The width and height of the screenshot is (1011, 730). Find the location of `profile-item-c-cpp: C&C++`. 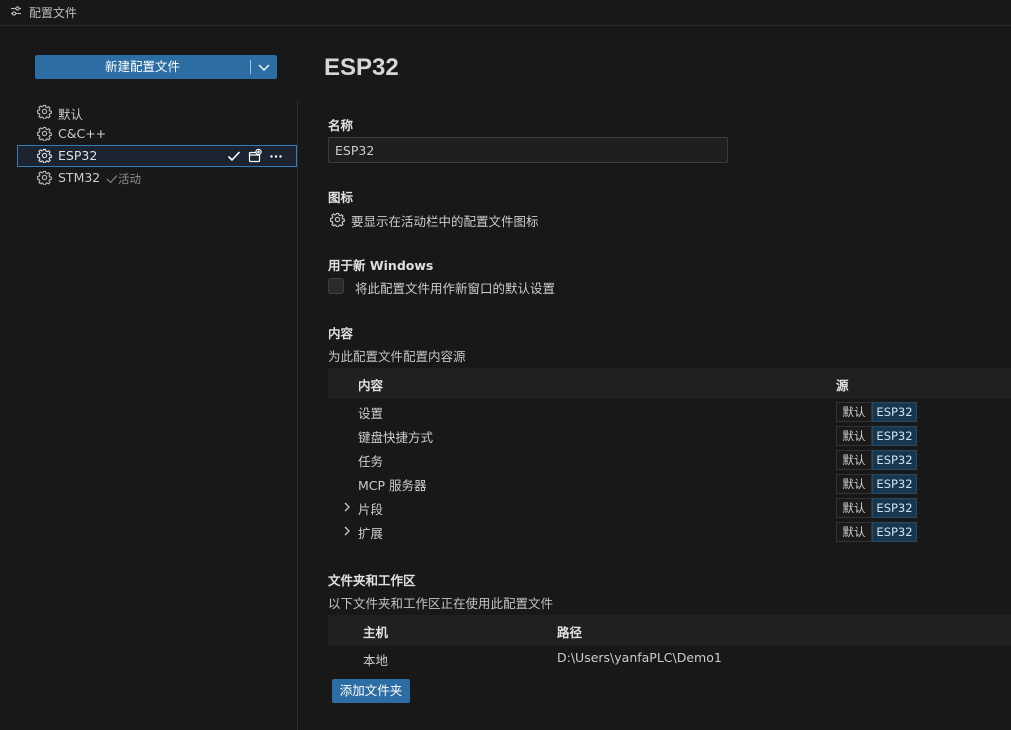

profile-item-c-cpp: C&C++ is located at coordinates (157, 134).